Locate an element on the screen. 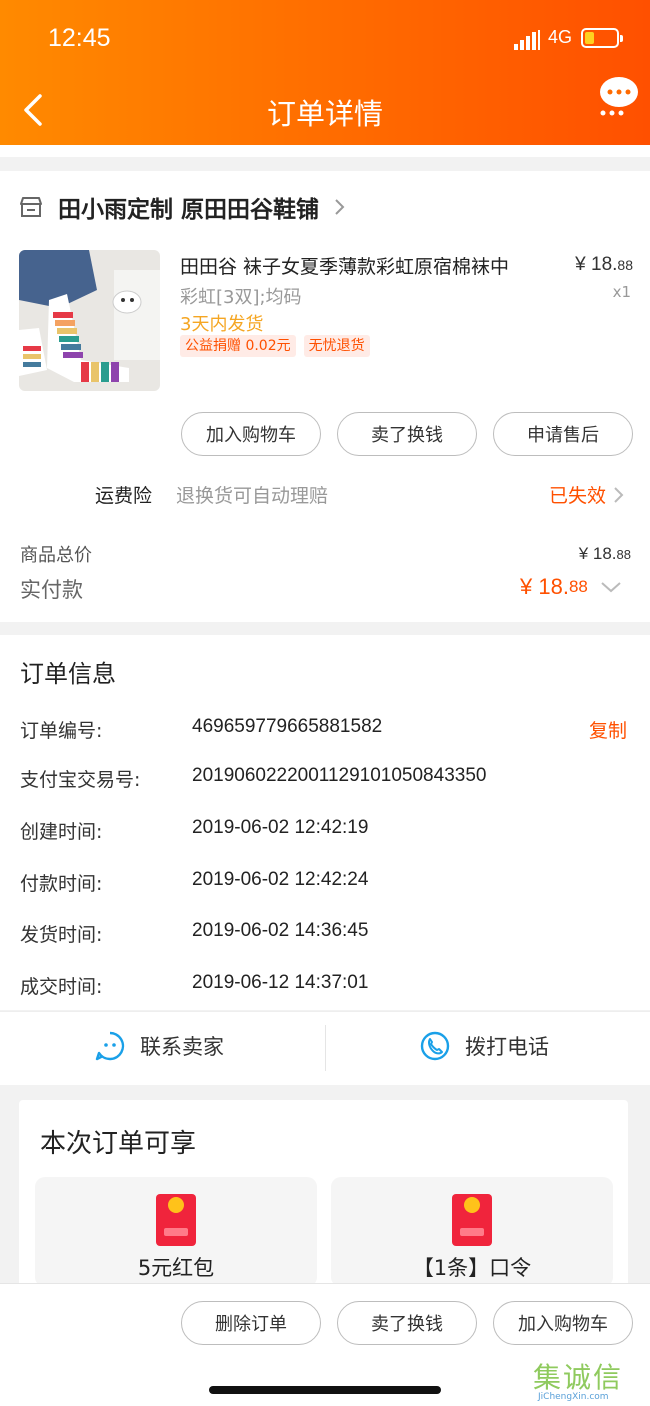 The image size is (650, 1406). shop-row: 田小雨定制 原田田谷鞋铺 is located at coordinates (183, 207).